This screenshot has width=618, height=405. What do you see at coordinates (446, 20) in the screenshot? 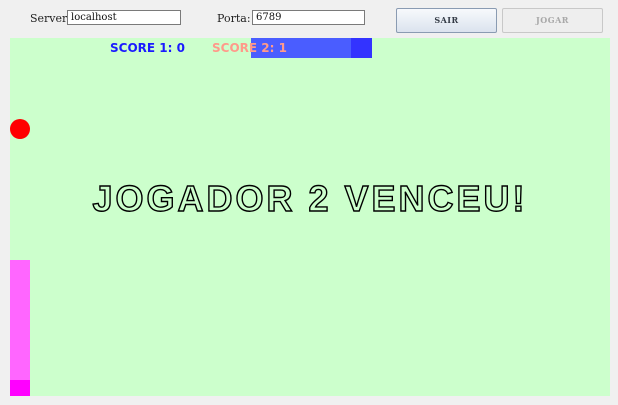
I see `exit-button: SAIR` at bounding box center [446, 20].